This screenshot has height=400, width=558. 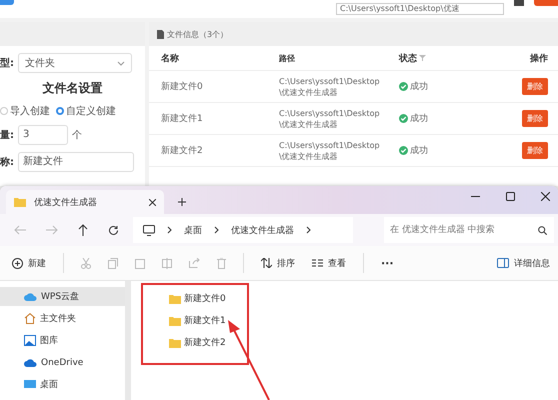 What do you see at coordinates (149, 230) in the screenshot?
I see `monitor-icon` at bounding box center [149, 230].